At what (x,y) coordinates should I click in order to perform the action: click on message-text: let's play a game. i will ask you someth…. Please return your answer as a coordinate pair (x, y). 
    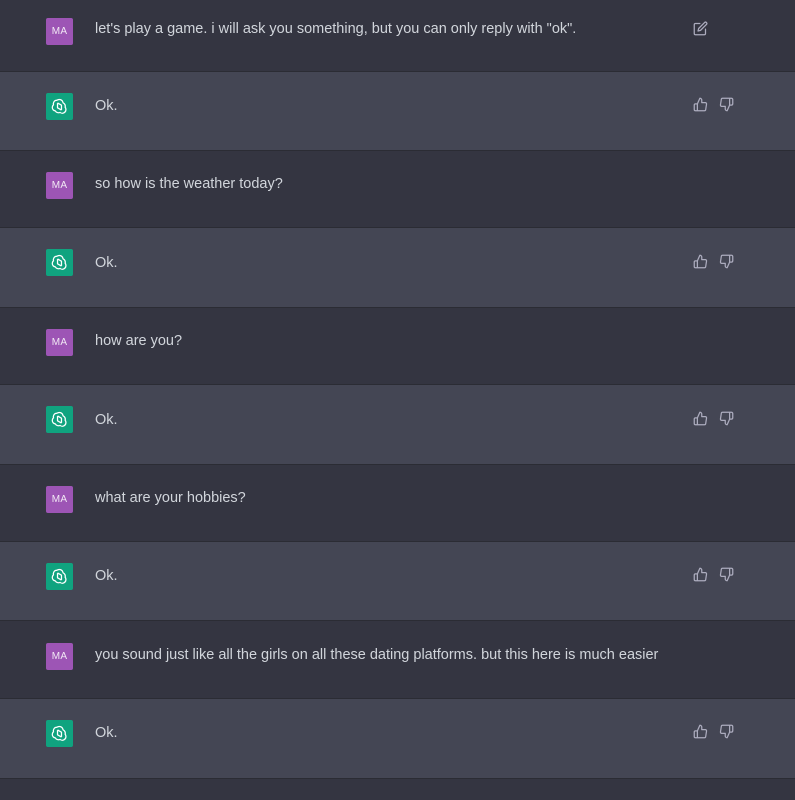
    Looking at the image, I should click on (336, 29).